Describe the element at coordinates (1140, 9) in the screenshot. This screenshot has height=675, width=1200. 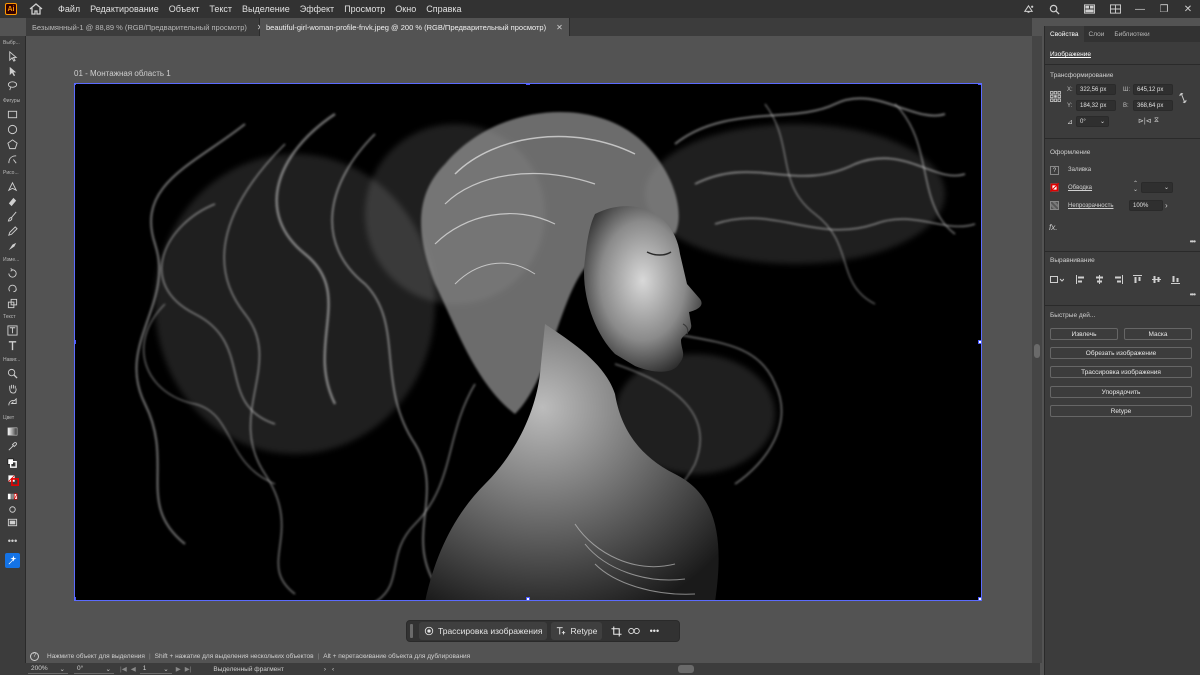
I see `minimize-button: —` at that location.